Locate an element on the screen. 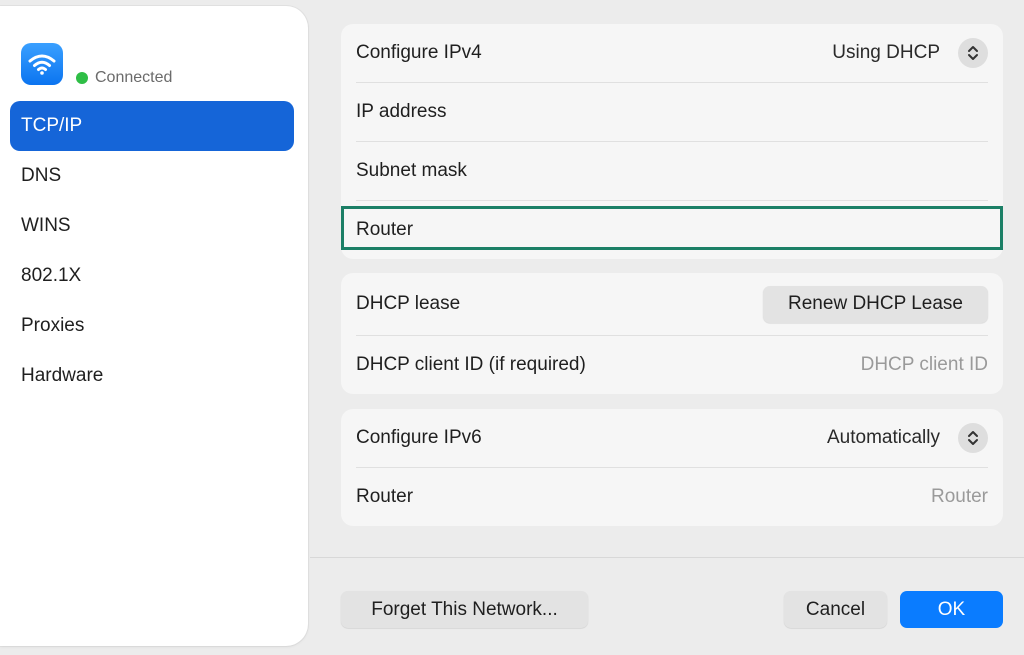 The width and height of the screenshot is (1024, 655). sidebar-item-8021x: 802.1X is located at coordinates (152, 276).